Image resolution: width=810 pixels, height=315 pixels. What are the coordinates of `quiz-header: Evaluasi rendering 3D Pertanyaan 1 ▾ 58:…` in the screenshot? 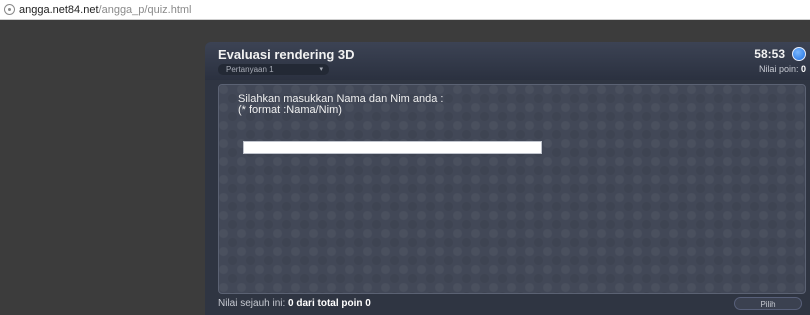 It's located at (507, 61).